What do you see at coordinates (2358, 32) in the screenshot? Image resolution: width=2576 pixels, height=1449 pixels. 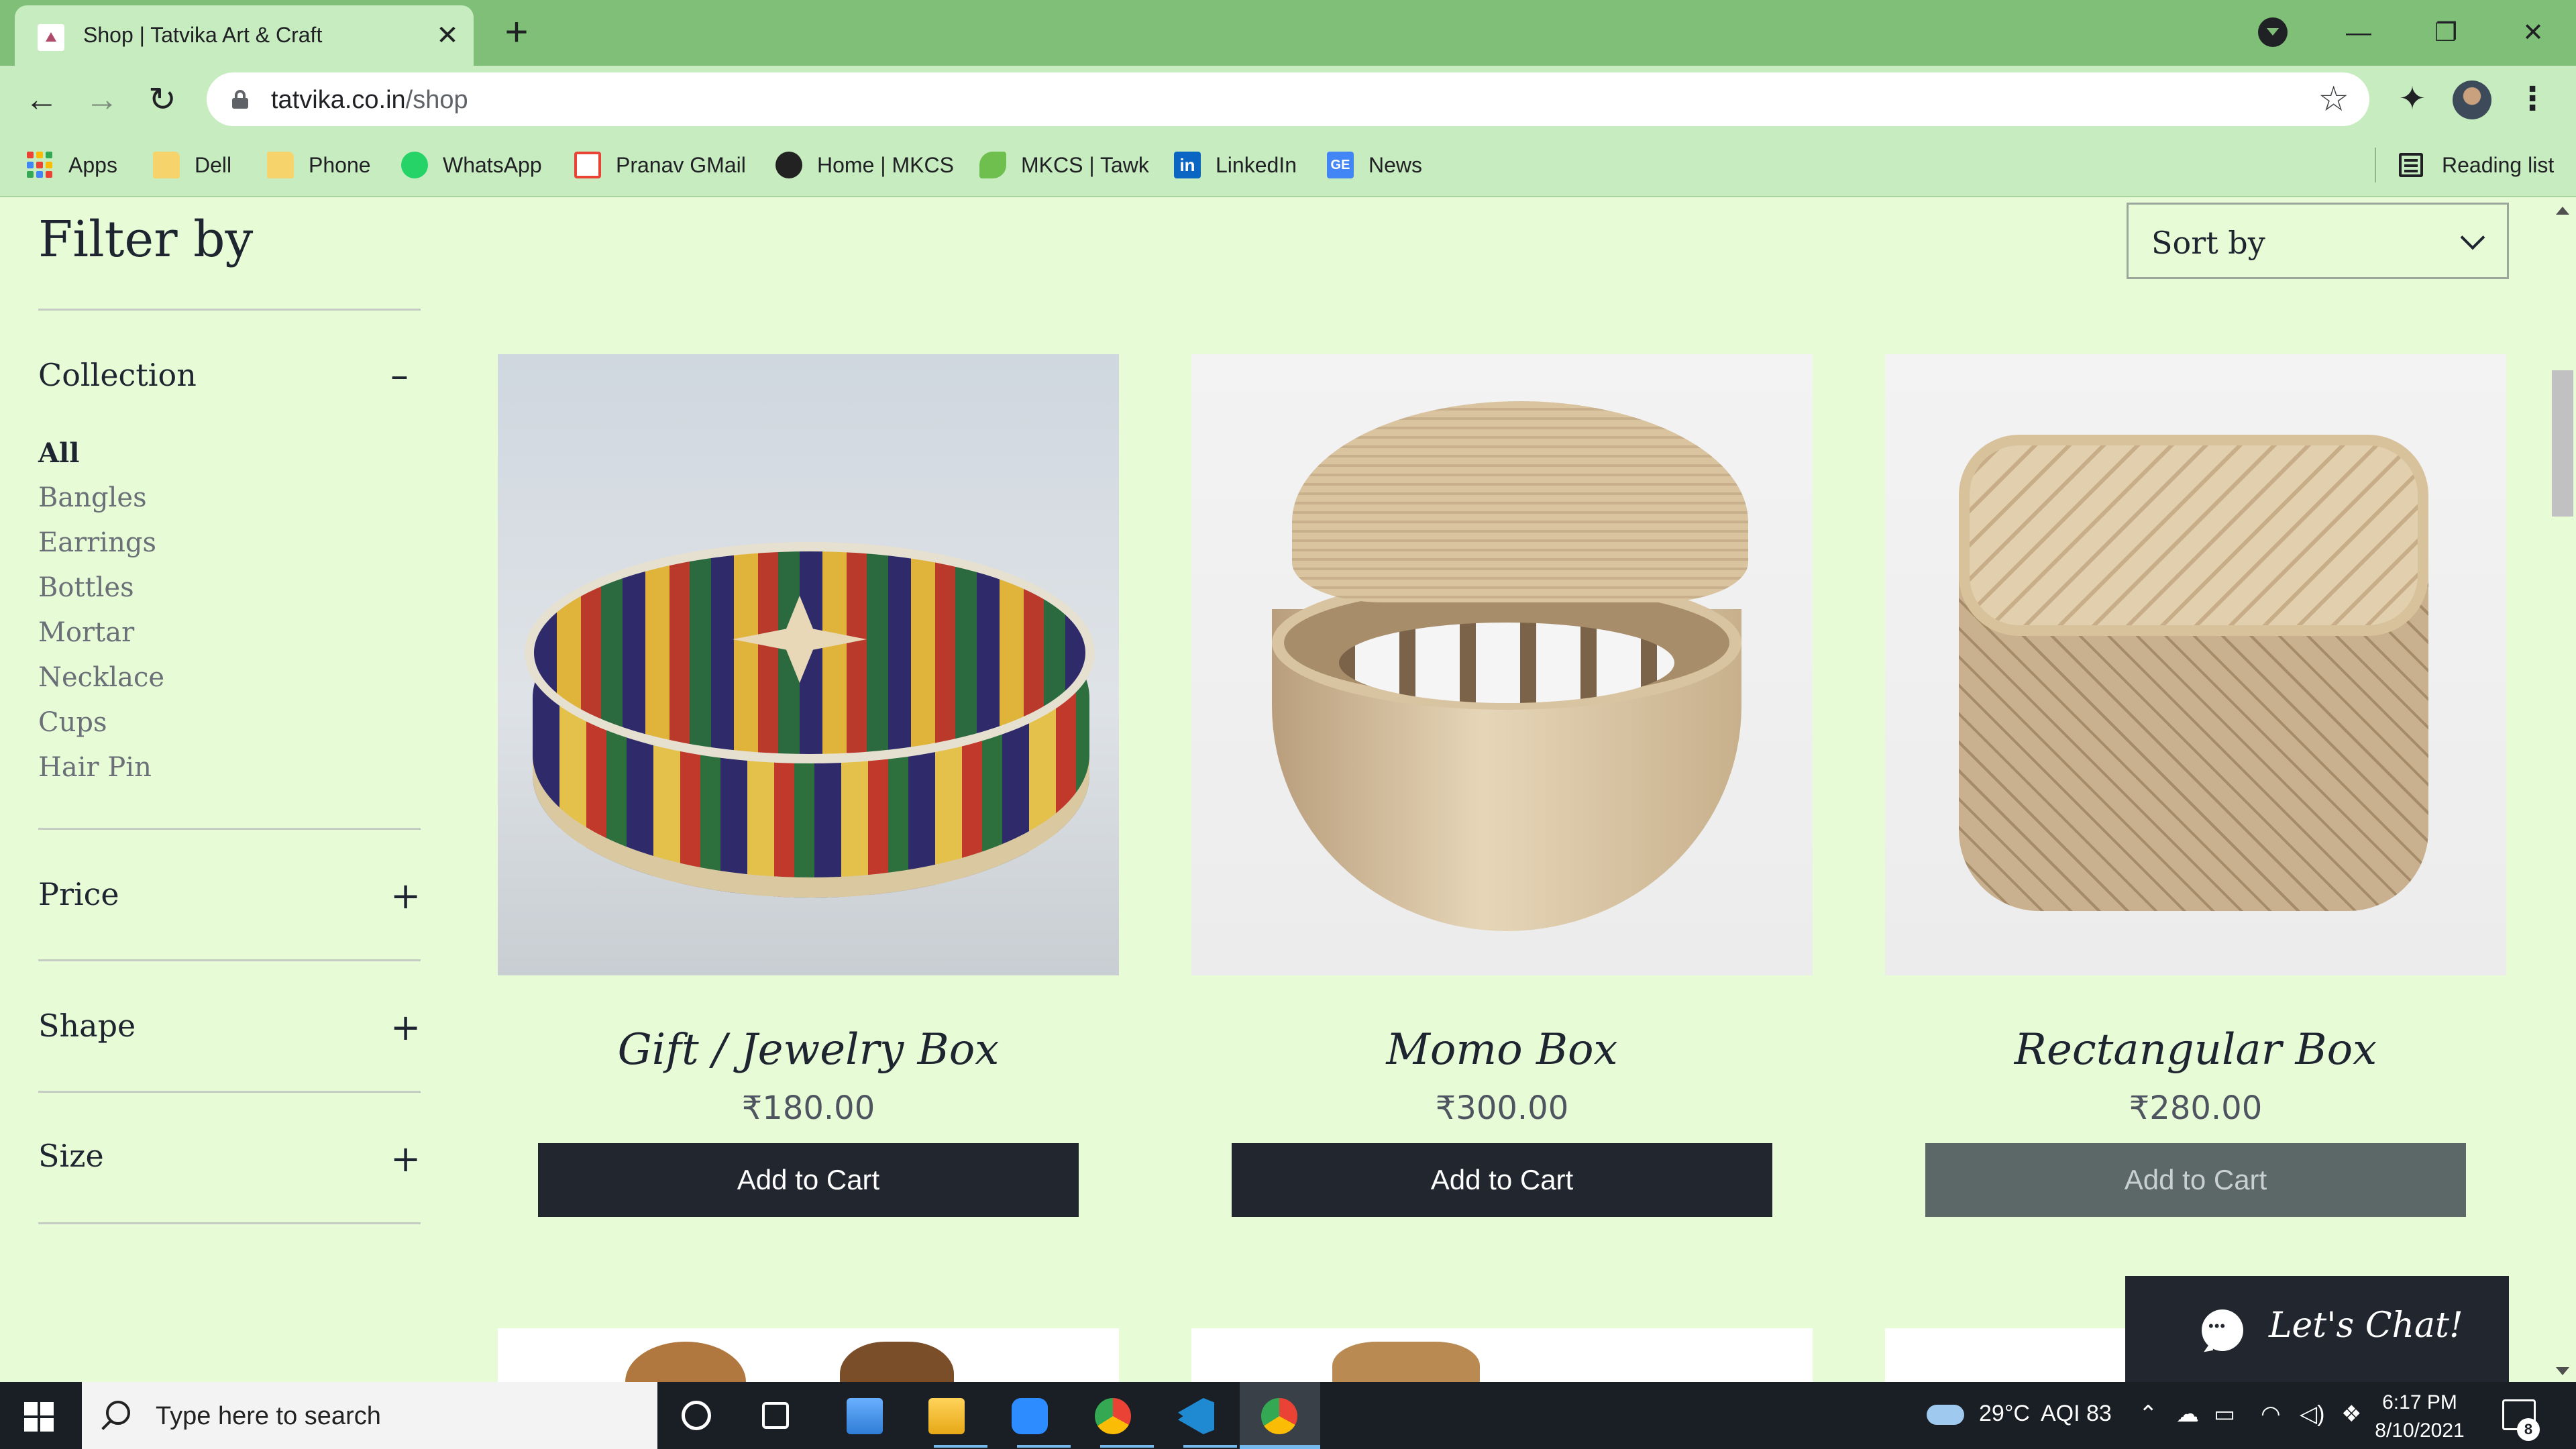 I see `minimize-button: —` at bounding box center [2358, 32].